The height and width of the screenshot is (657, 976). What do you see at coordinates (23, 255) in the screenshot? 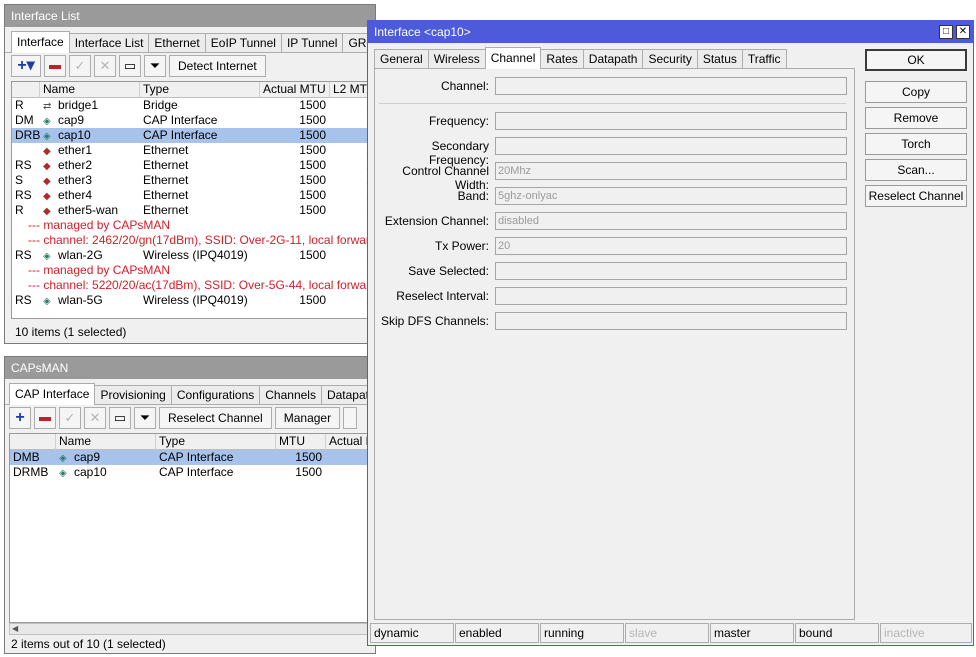
I see `row-flags: RS` at bounding box center [23, 255].